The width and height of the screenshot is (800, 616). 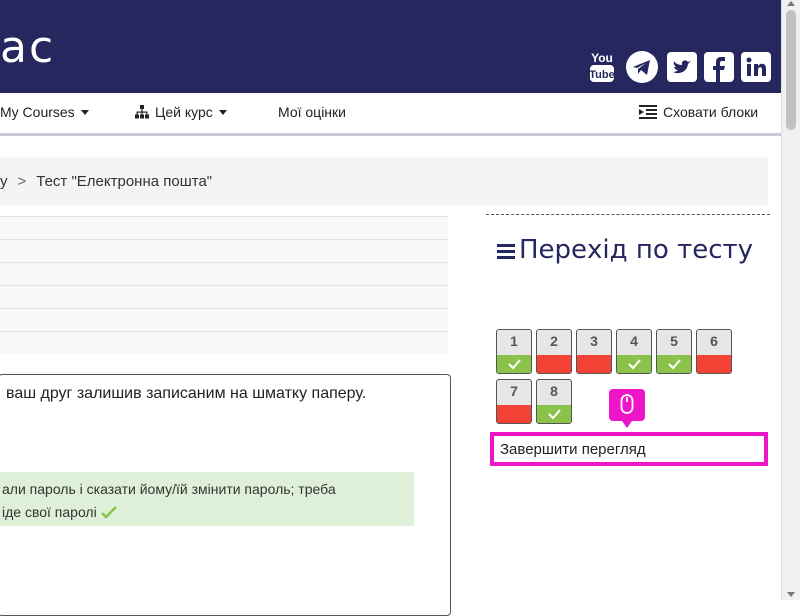 What do you see at coordinates (711, 112) in the screenshot?
I see `hide-blocks-label: Сховати блоки` at bounding box center [711, 112].